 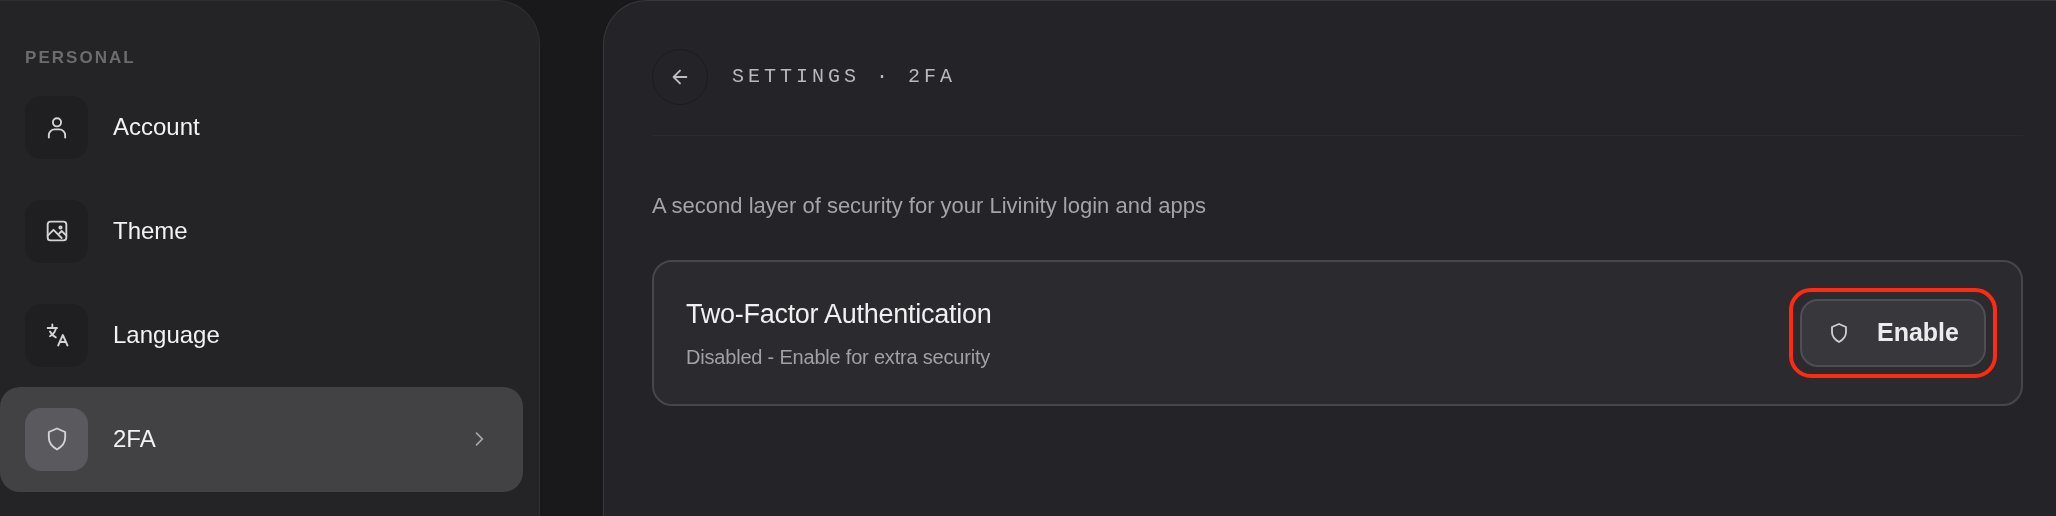 What do you see at coordinates (839, 358) in the screenshot?
I see `card-subtitle: Disabled - Enable for extra security` at bounding box center [839, 358].